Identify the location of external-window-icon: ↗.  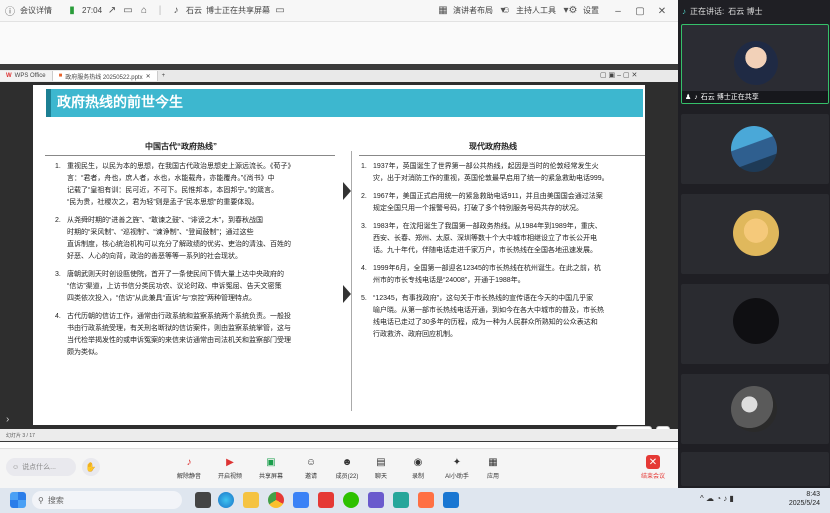
(112, 10).